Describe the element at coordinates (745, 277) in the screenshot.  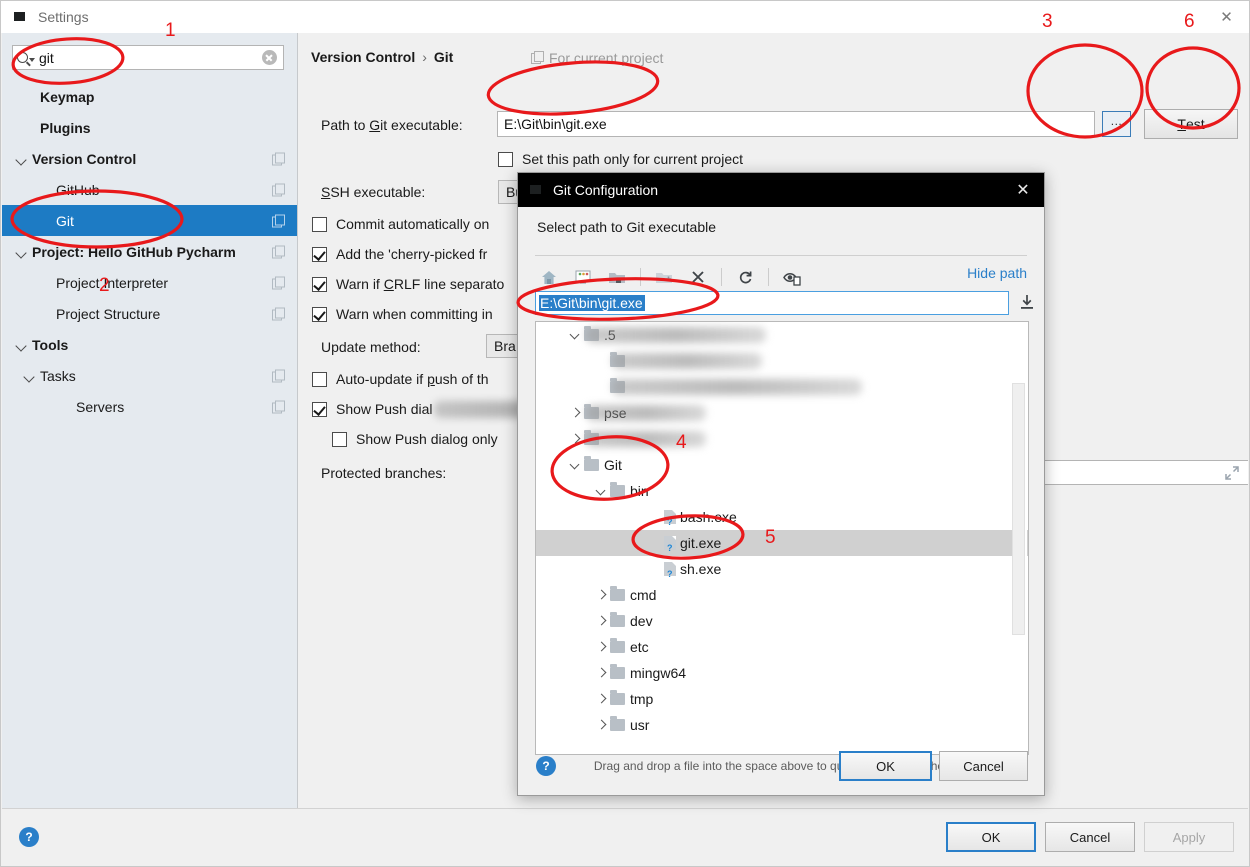
I see `refresh-icon` at that location.